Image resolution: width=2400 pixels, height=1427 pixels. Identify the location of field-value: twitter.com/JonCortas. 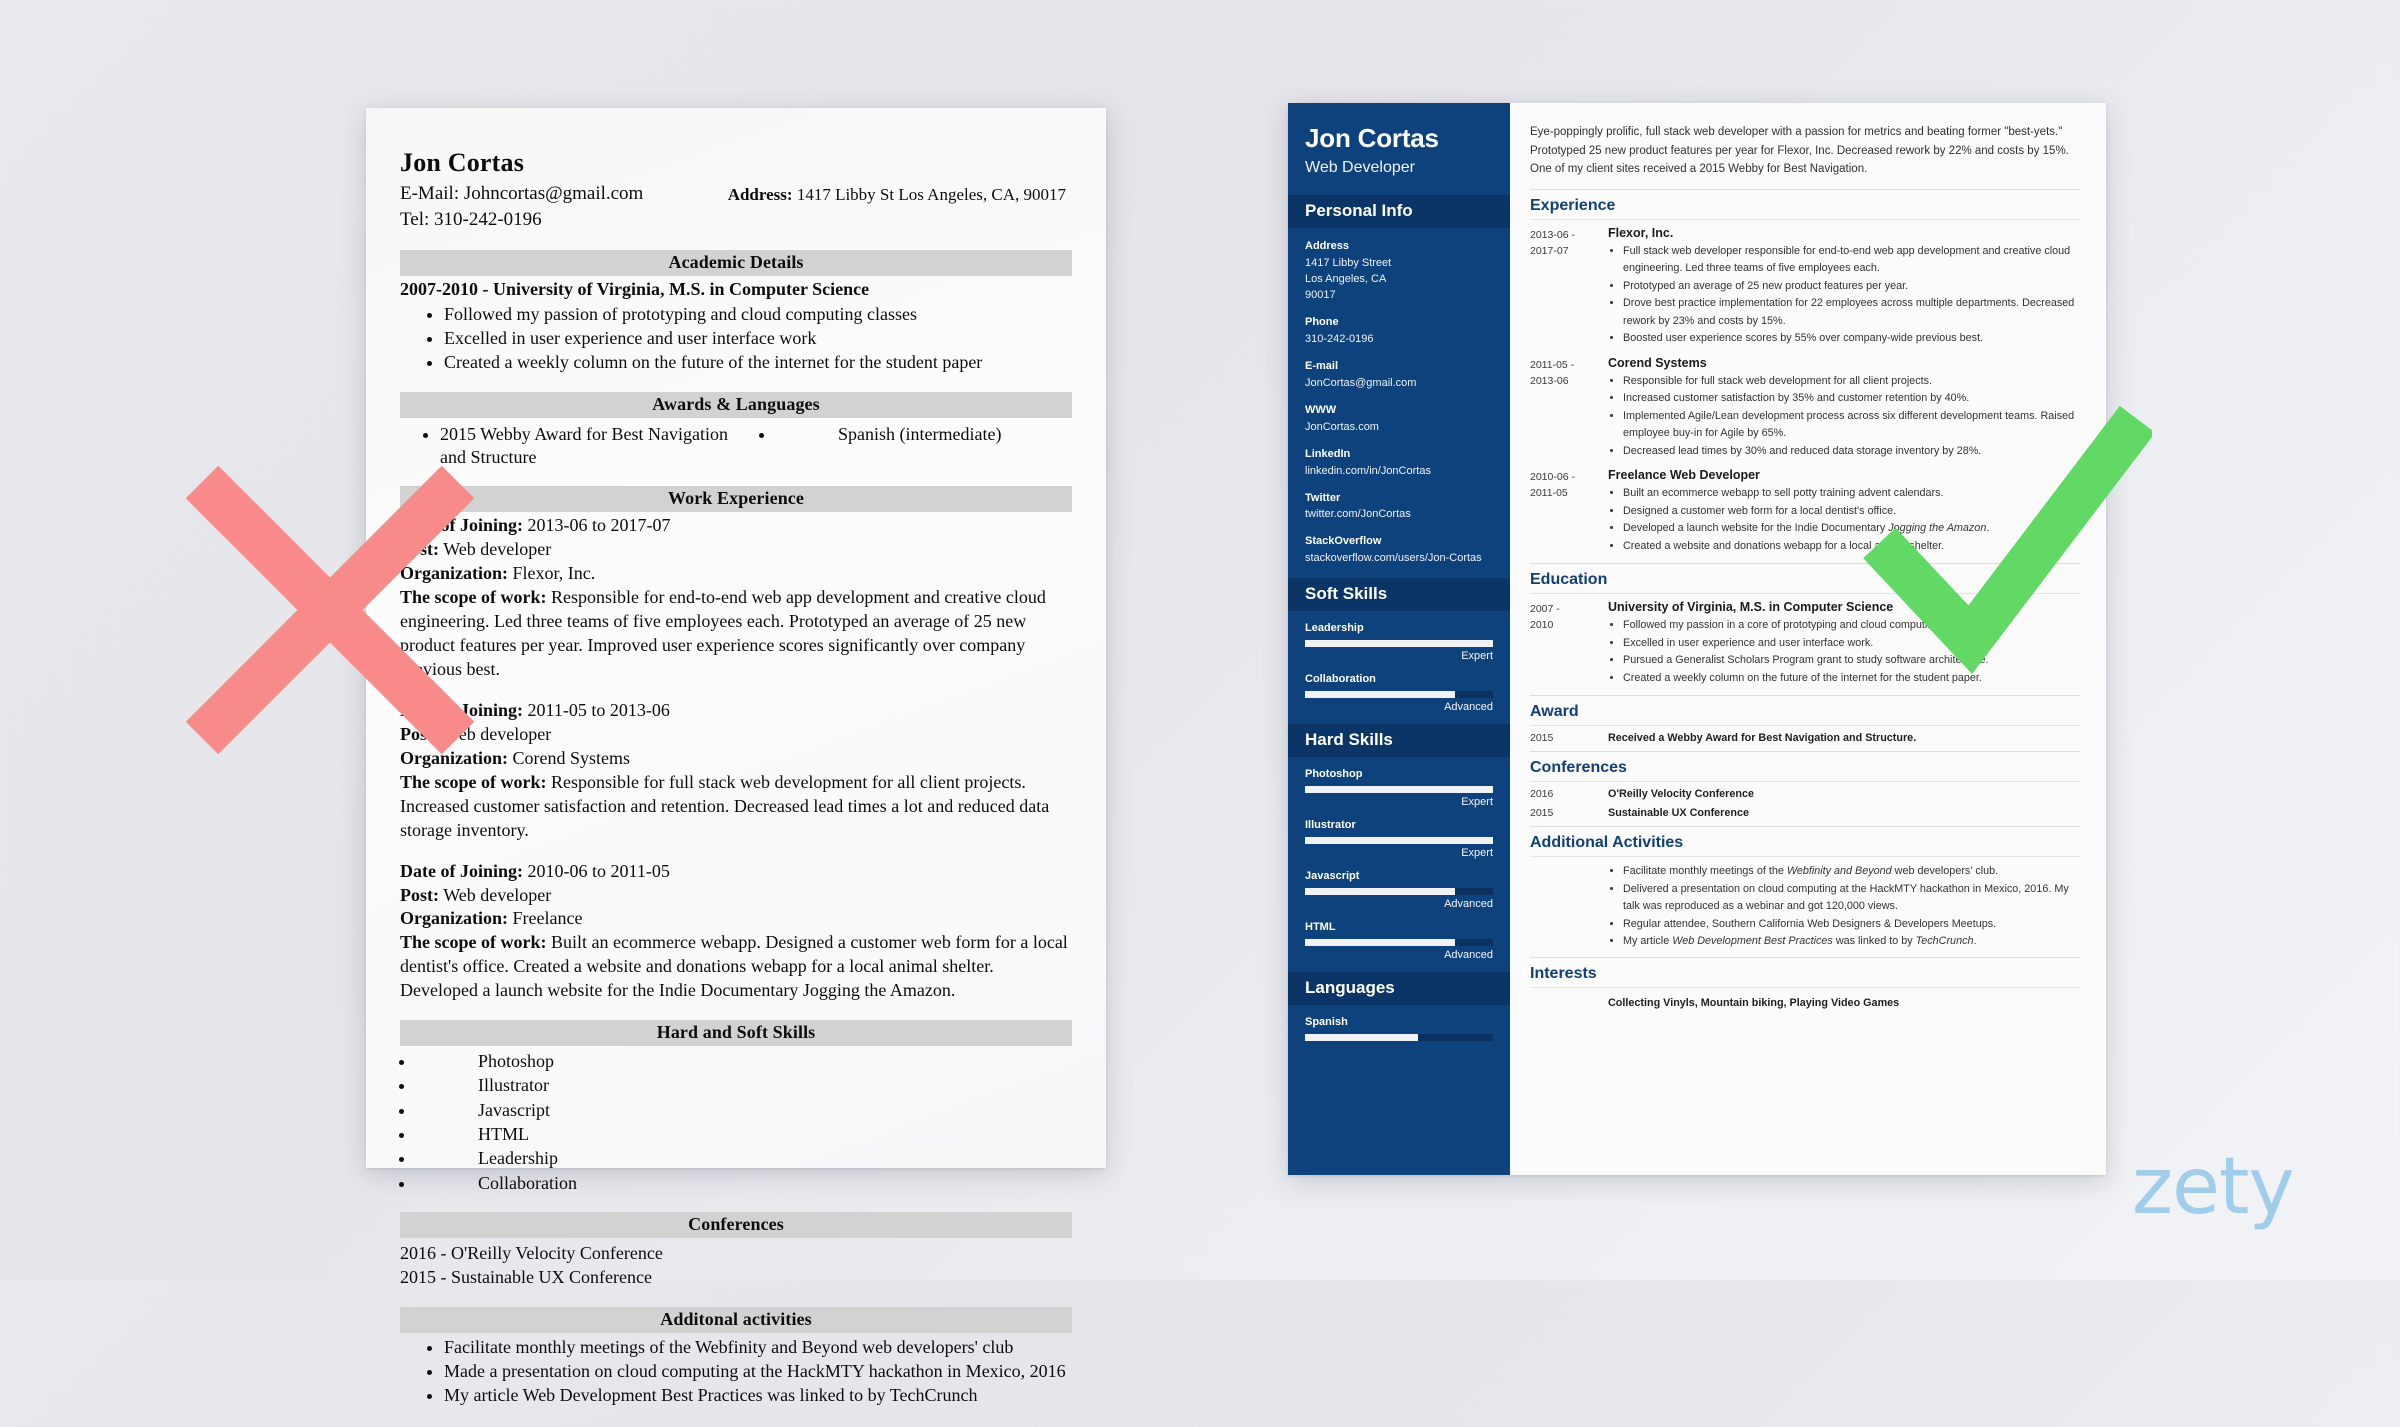
(1358, 514).